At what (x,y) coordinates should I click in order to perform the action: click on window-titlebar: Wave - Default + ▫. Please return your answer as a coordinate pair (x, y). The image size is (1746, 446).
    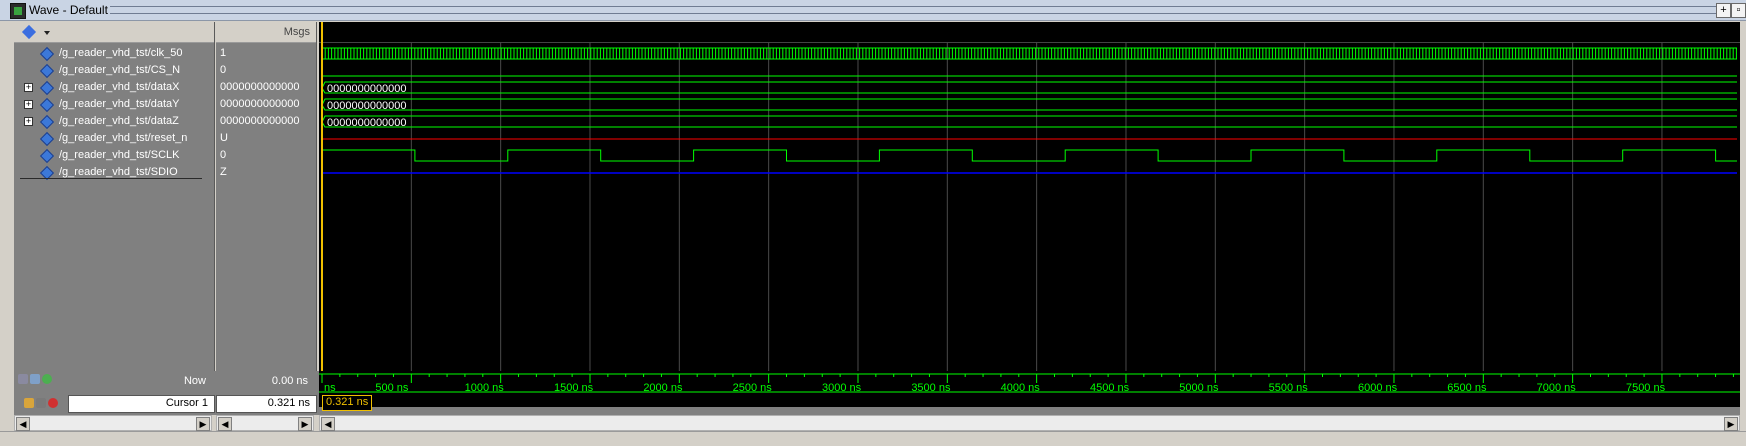
    Looking at the image, I should click on (873, 10).